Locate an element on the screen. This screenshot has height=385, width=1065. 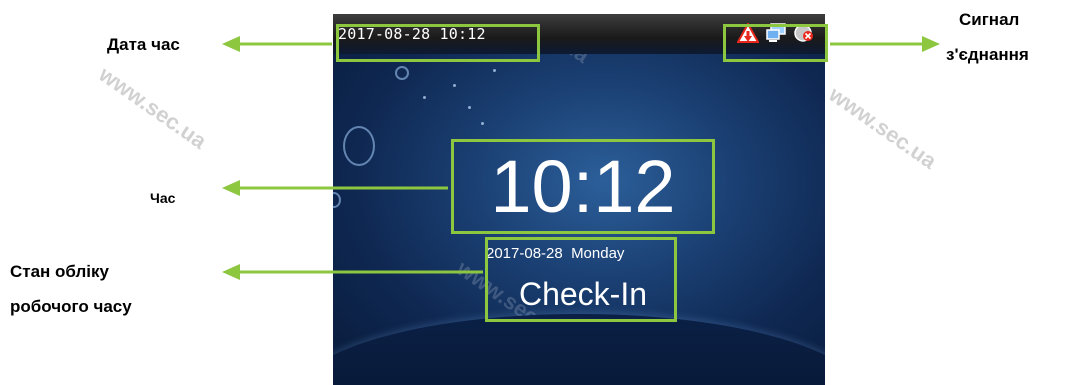
arrow-attendance-state is located at coordinates (352, 272).